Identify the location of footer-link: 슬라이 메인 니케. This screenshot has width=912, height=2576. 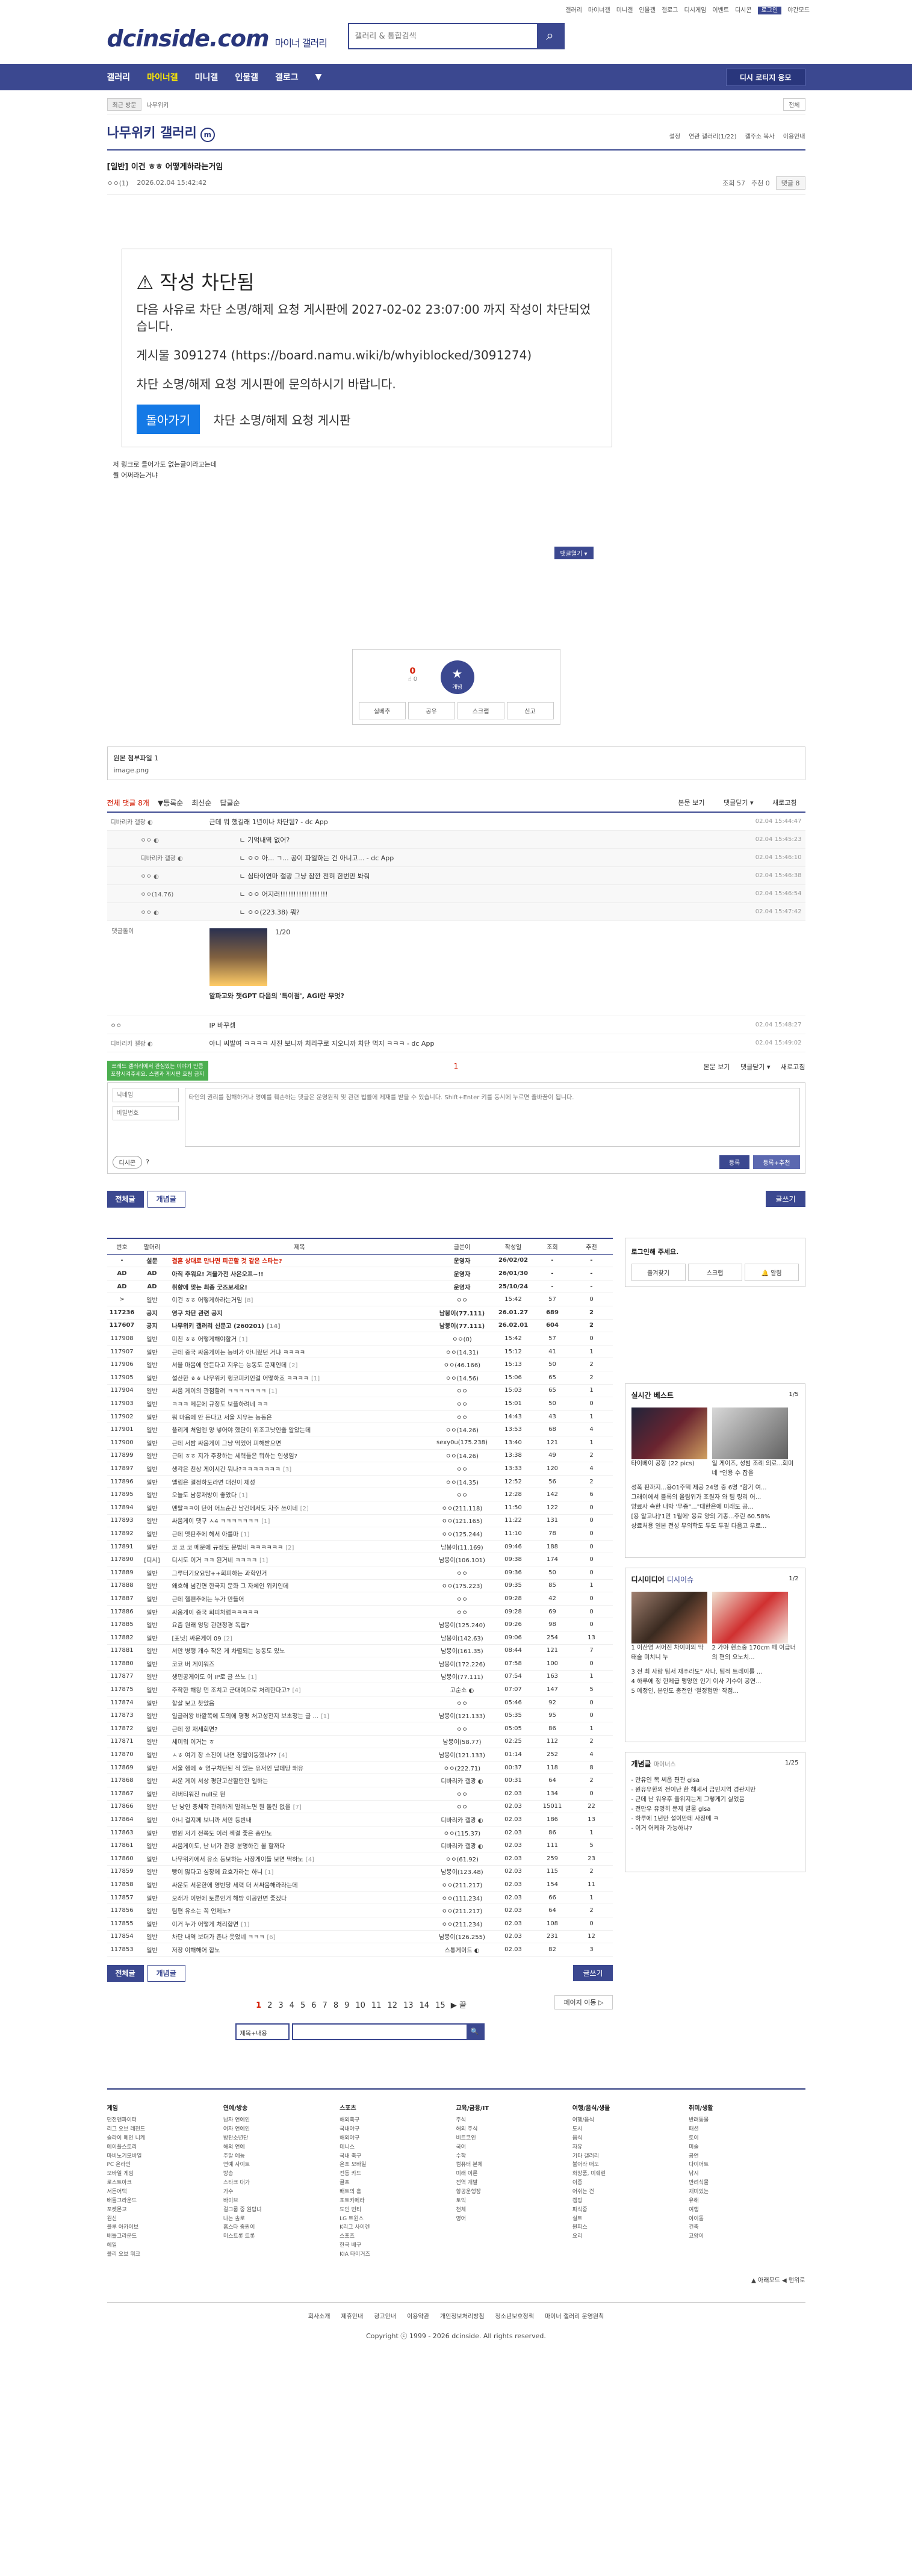
(165, 2138).